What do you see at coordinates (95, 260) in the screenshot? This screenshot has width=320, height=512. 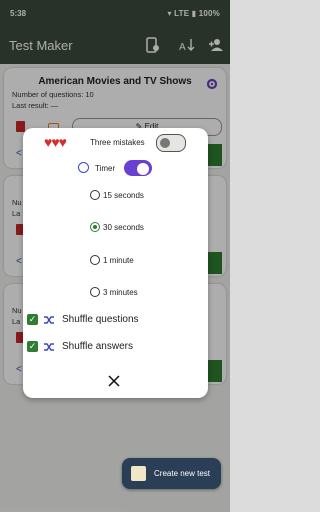 I see `timer-option-1m-radio` at bounding box center [95, 260].